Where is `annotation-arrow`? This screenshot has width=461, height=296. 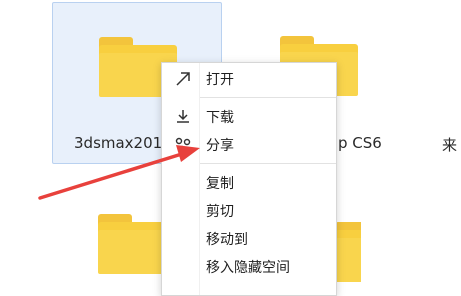
annotation-arrow is located at coordinates (119, 172).